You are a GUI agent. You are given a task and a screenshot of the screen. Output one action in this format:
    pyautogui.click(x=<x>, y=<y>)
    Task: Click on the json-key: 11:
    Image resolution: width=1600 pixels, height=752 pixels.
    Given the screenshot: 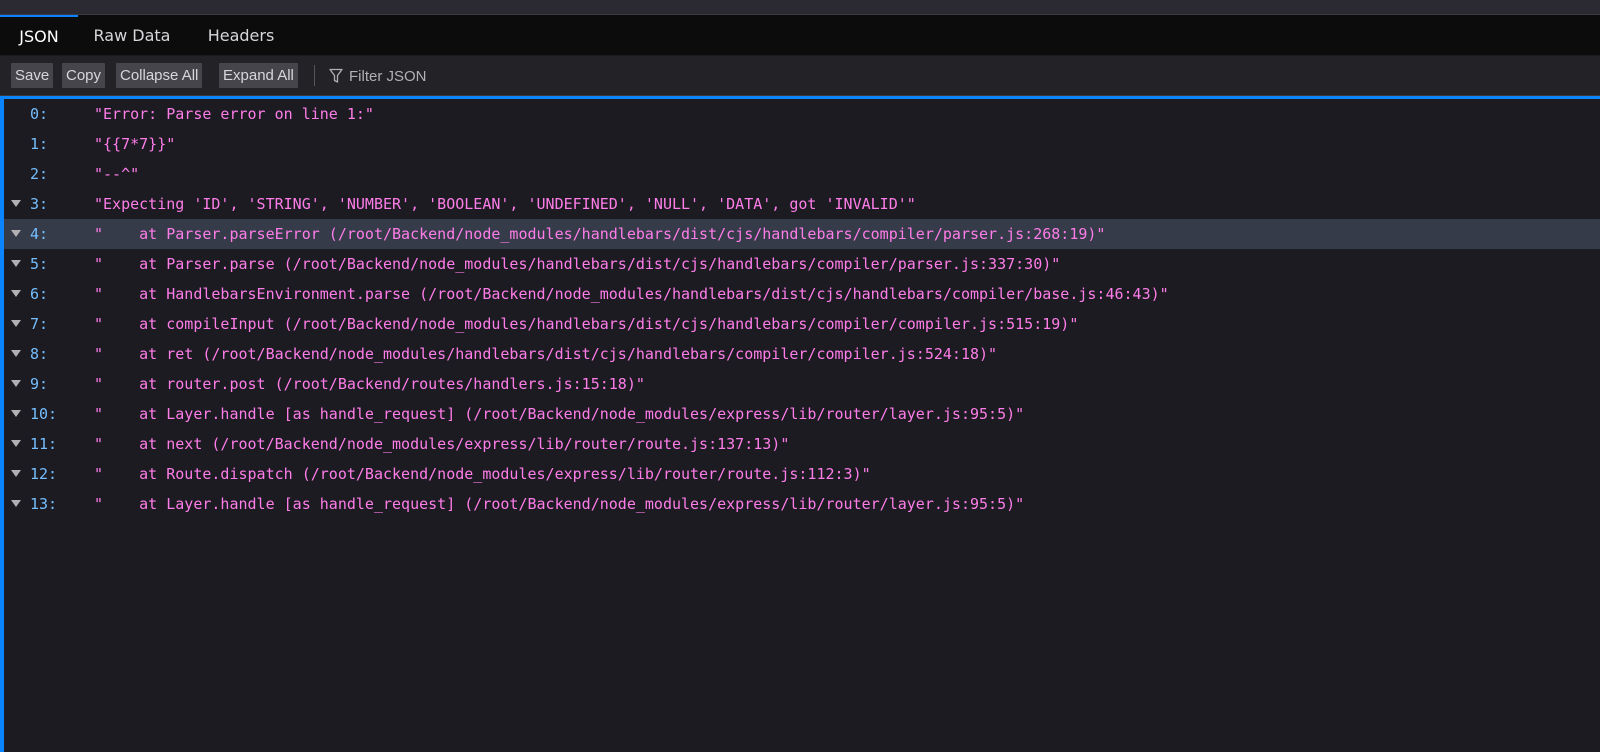 What is the action you would take?
    pyautogui.click(x=44, y=444)
    